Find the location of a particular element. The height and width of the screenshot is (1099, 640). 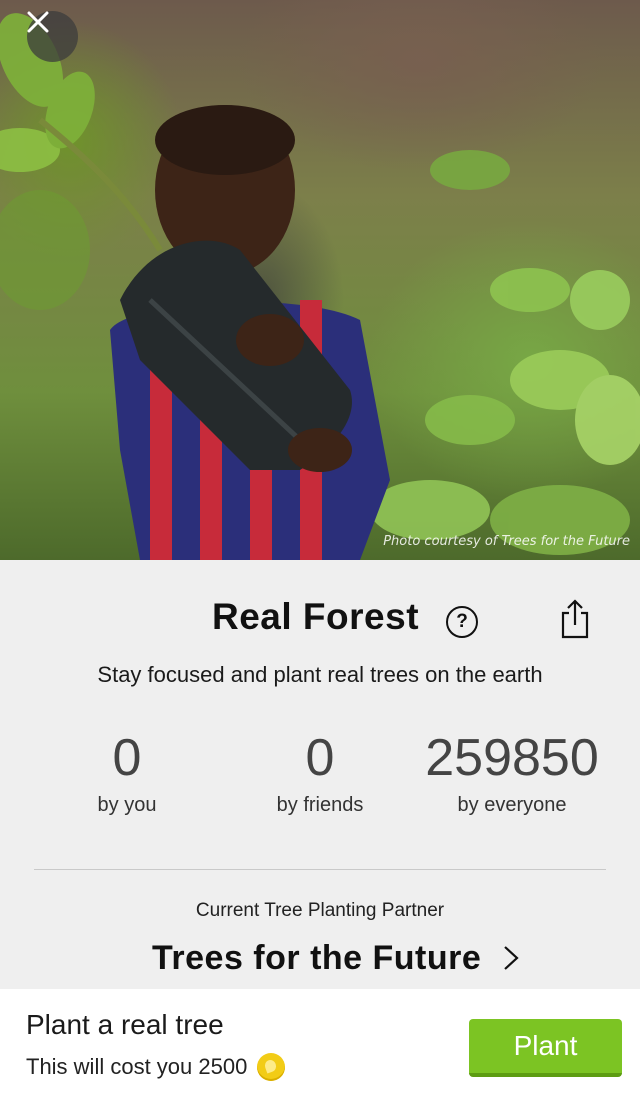

photo-credit: Photo courtesy of Trees for the Future is located at coordinates (506, 541).